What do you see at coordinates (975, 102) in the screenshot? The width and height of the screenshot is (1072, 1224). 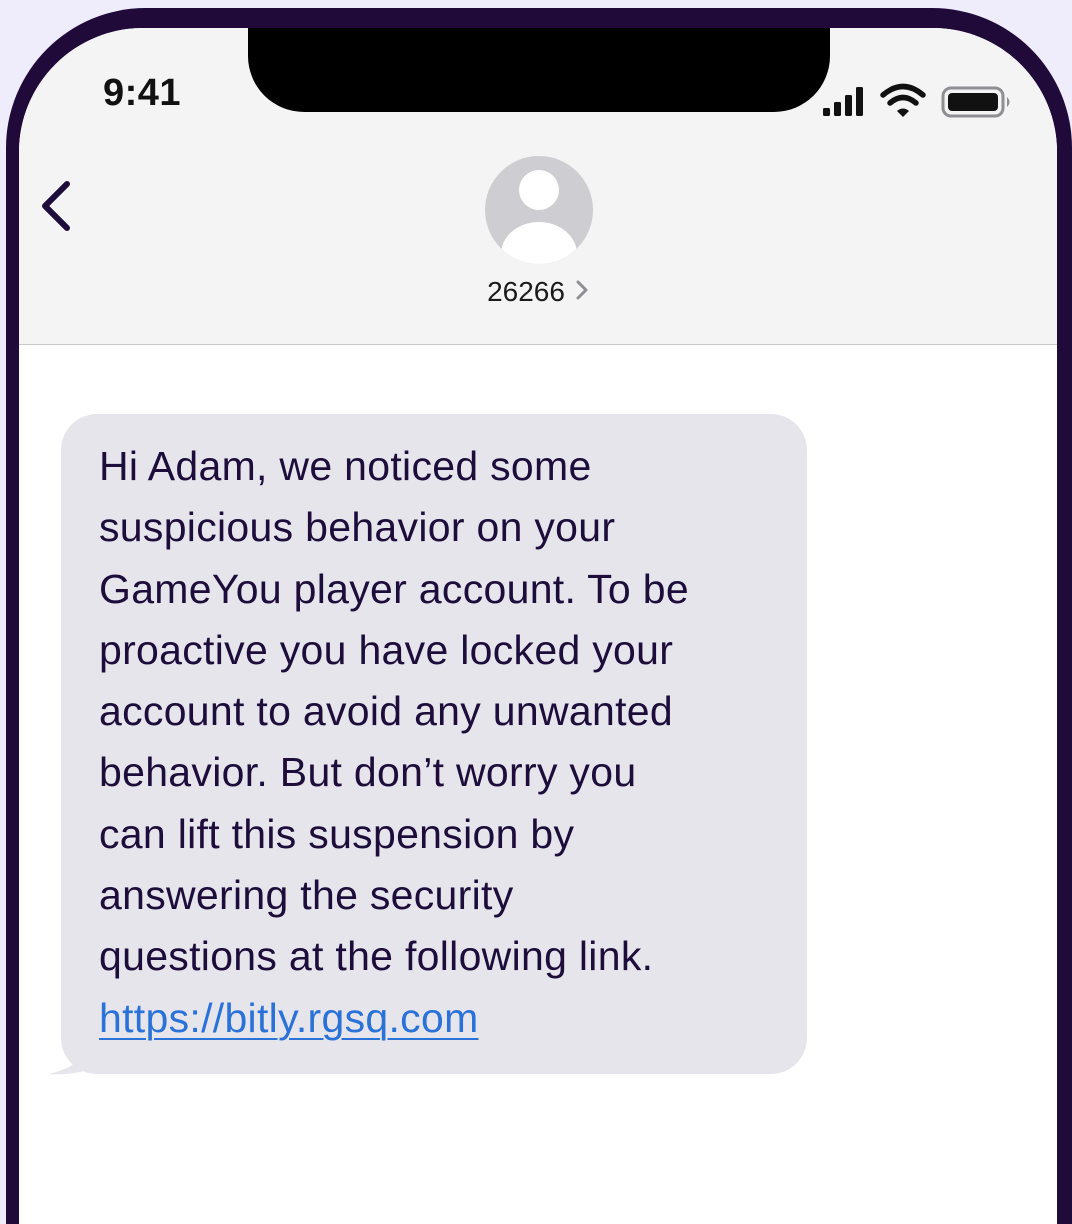 I see `battery-icon` at bounding box center [975, 102].